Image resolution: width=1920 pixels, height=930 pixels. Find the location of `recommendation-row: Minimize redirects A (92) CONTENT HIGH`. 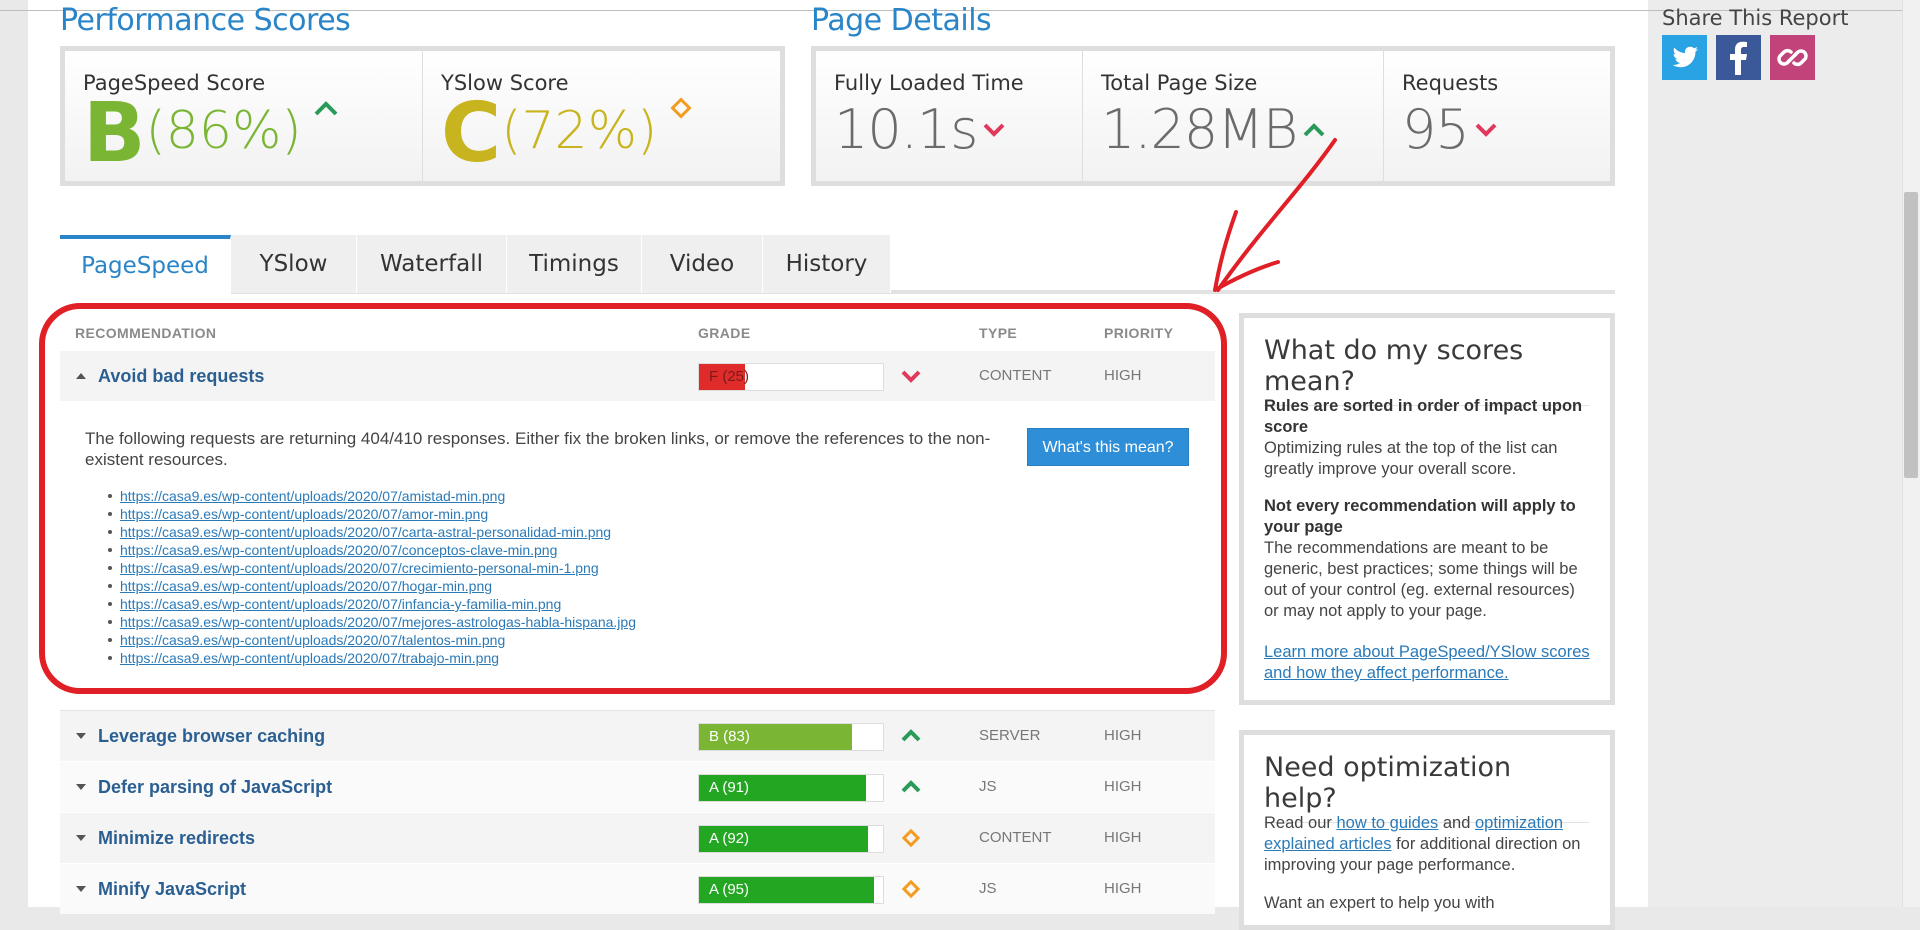

recommendation-row: Minimize redirects A (92) CONTENT HIGH is located at coordinates (637, 838).